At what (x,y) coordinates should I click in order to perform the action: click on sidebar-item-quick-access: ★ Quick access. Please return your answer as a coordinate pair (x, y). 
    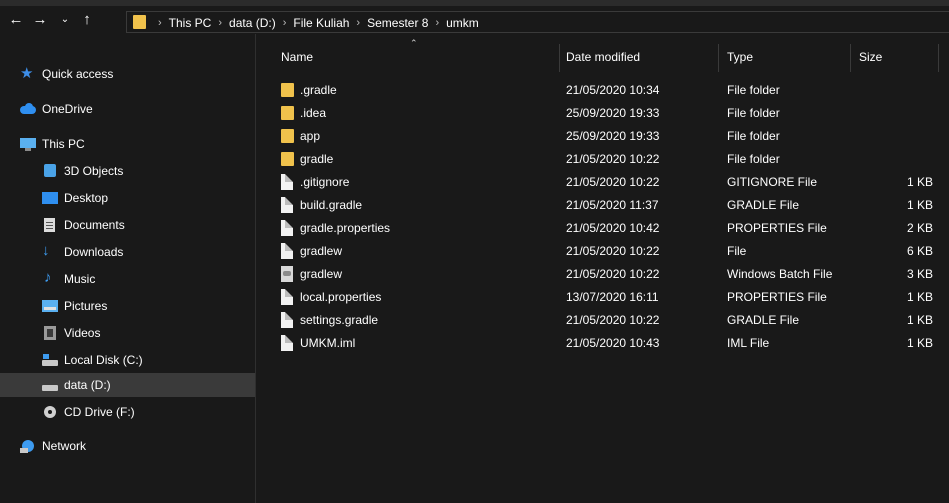
    Looking at the image, I should click on (66, 74).